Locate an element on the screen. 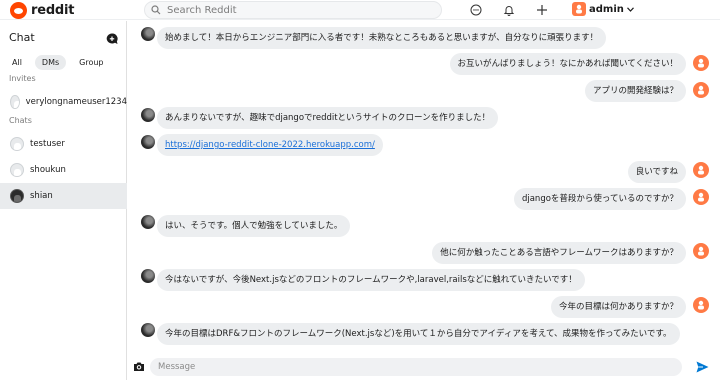 The height and width of the screenshot is (380, 720). chat-name: shian is located at coordinates (41, 196).